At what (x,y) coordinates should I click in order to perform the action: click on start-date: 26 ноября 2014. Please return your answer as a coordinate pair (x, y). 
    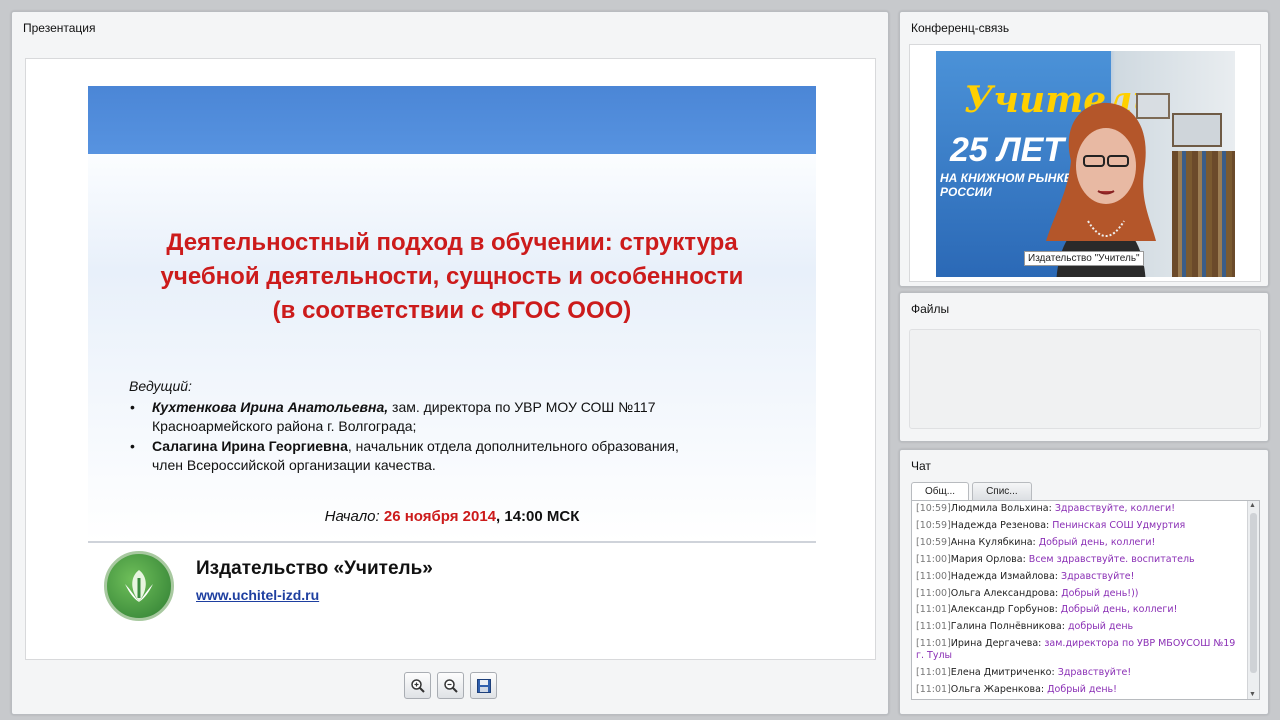
    Looking at the image, I should click on (440, 516).